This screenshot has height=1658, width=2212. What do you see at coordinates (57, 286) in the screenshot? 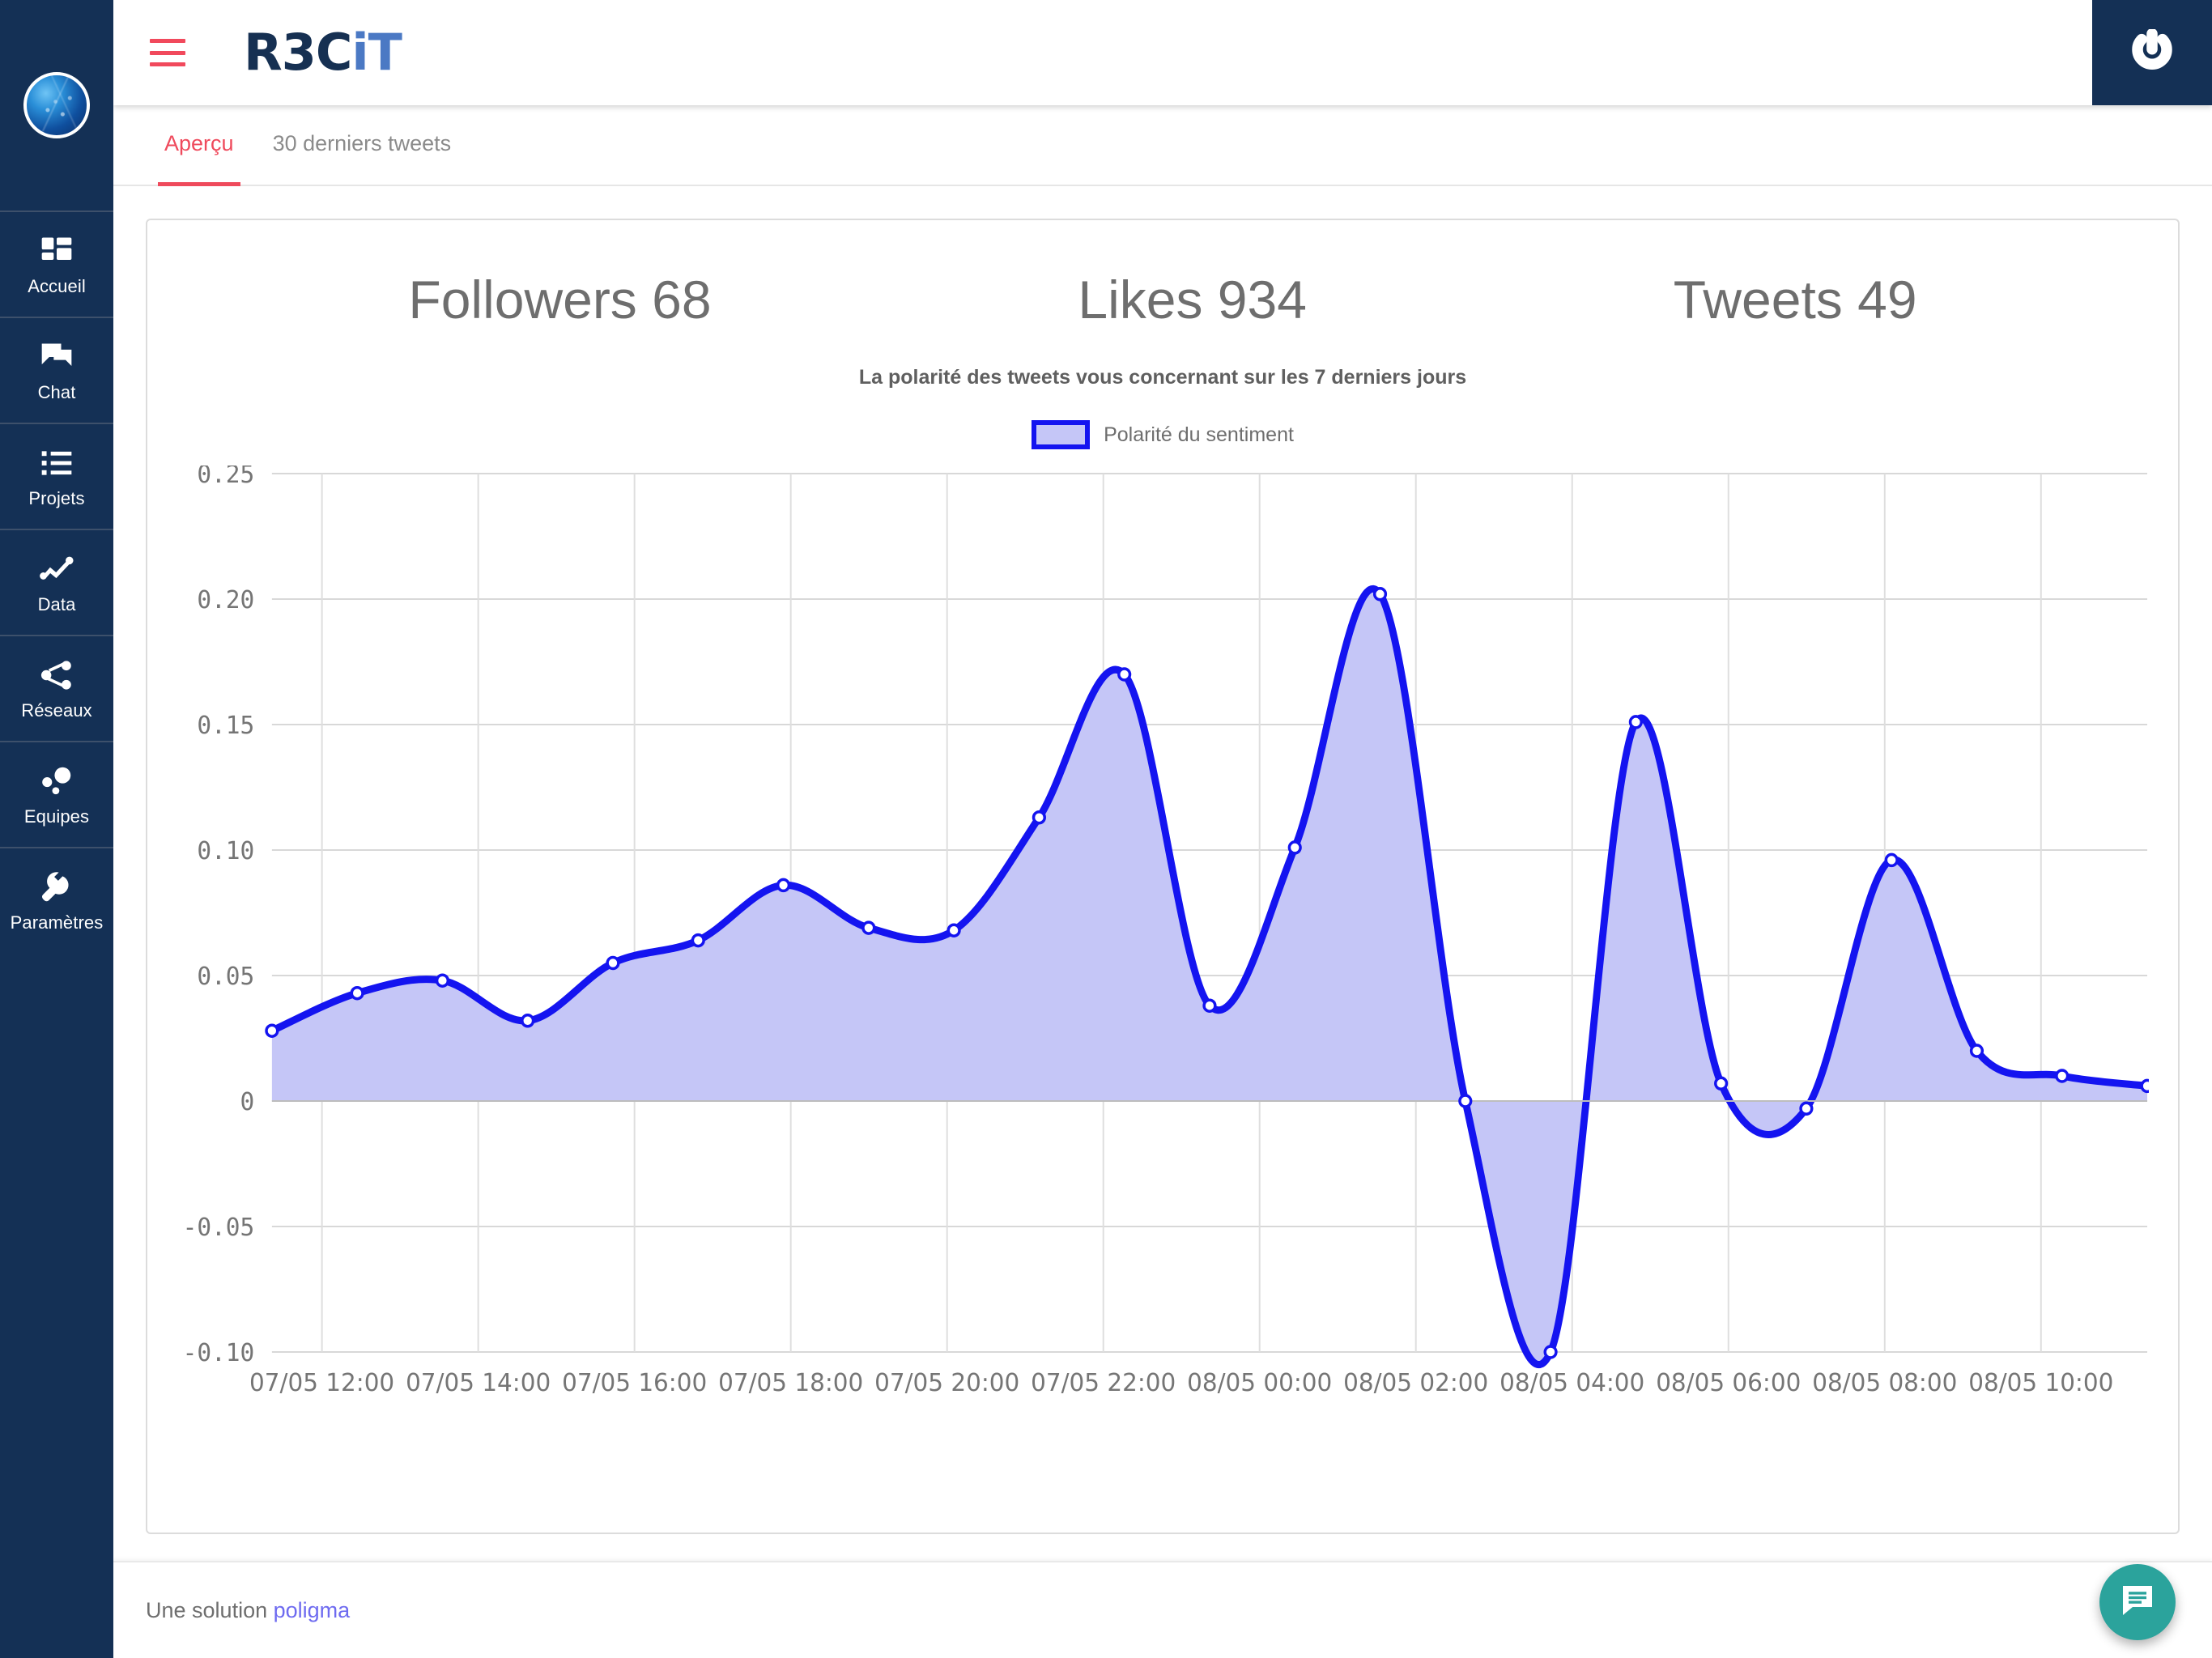
I see `sidebar-item-label: Accueil` at bounding box center [57, 286].